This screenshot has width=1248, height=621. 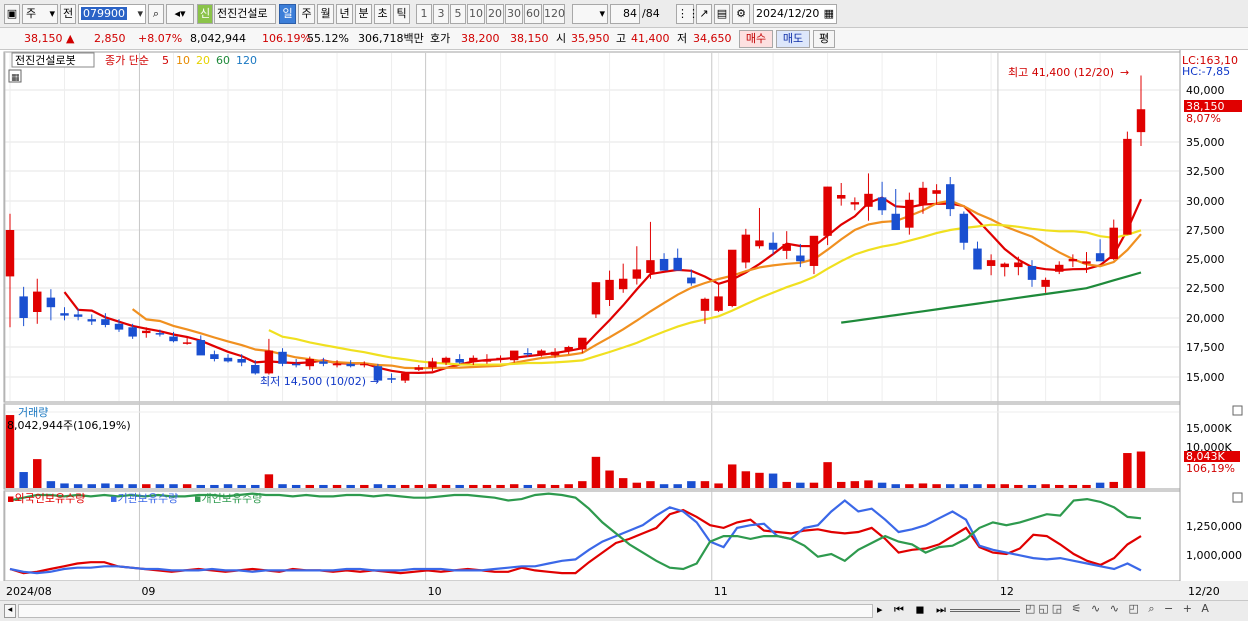 What do you see at coordinates (514, 14) in the screenshot?
I see `interval-button-30: 30` at bounding box center [514, 14].